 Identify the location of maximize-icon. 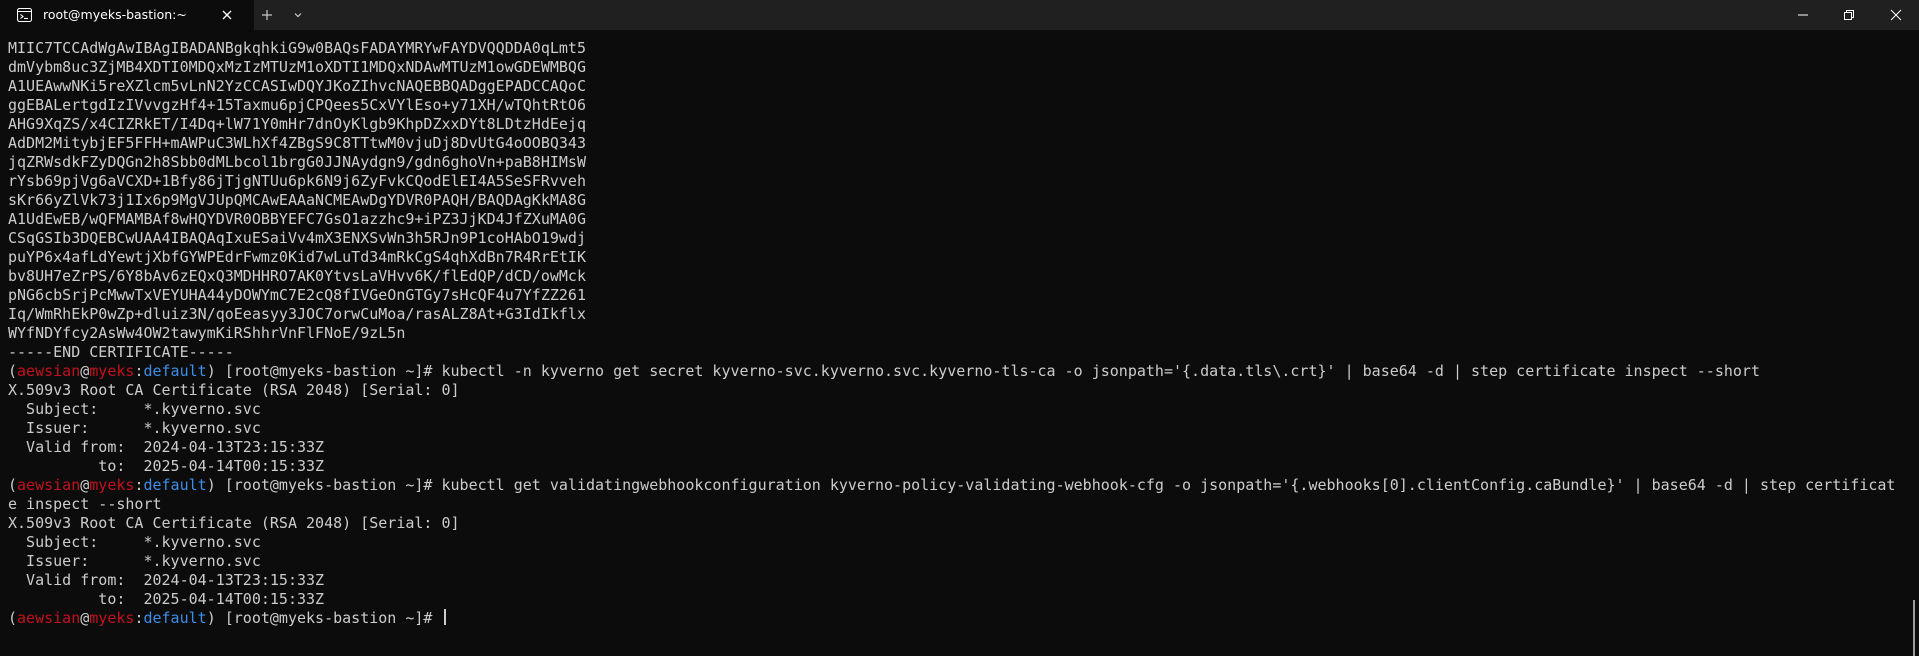
(1849, 15).